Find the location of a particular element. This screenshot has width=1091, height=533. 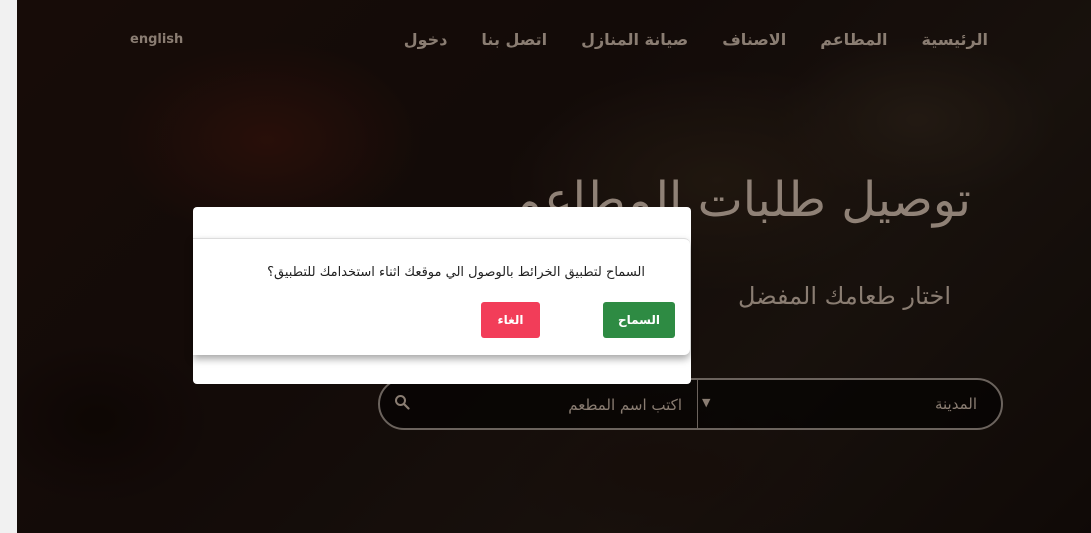

search-icon is located at coordinates (402, 402).